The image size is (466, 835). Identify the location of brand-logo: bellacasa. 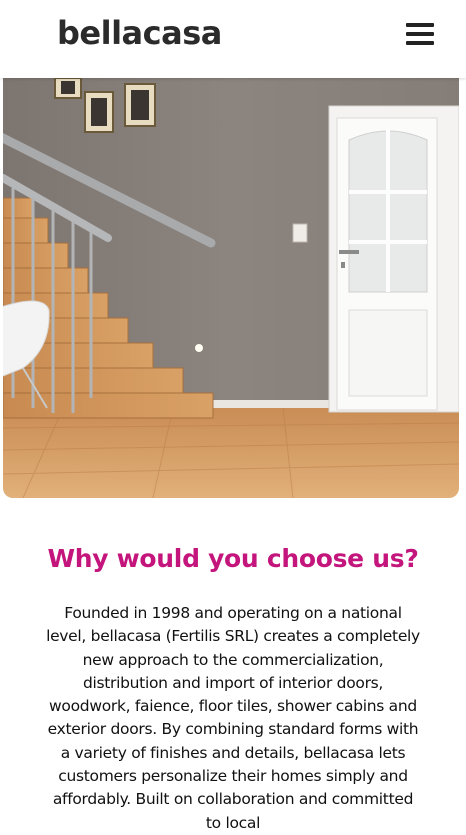
(139, 33).